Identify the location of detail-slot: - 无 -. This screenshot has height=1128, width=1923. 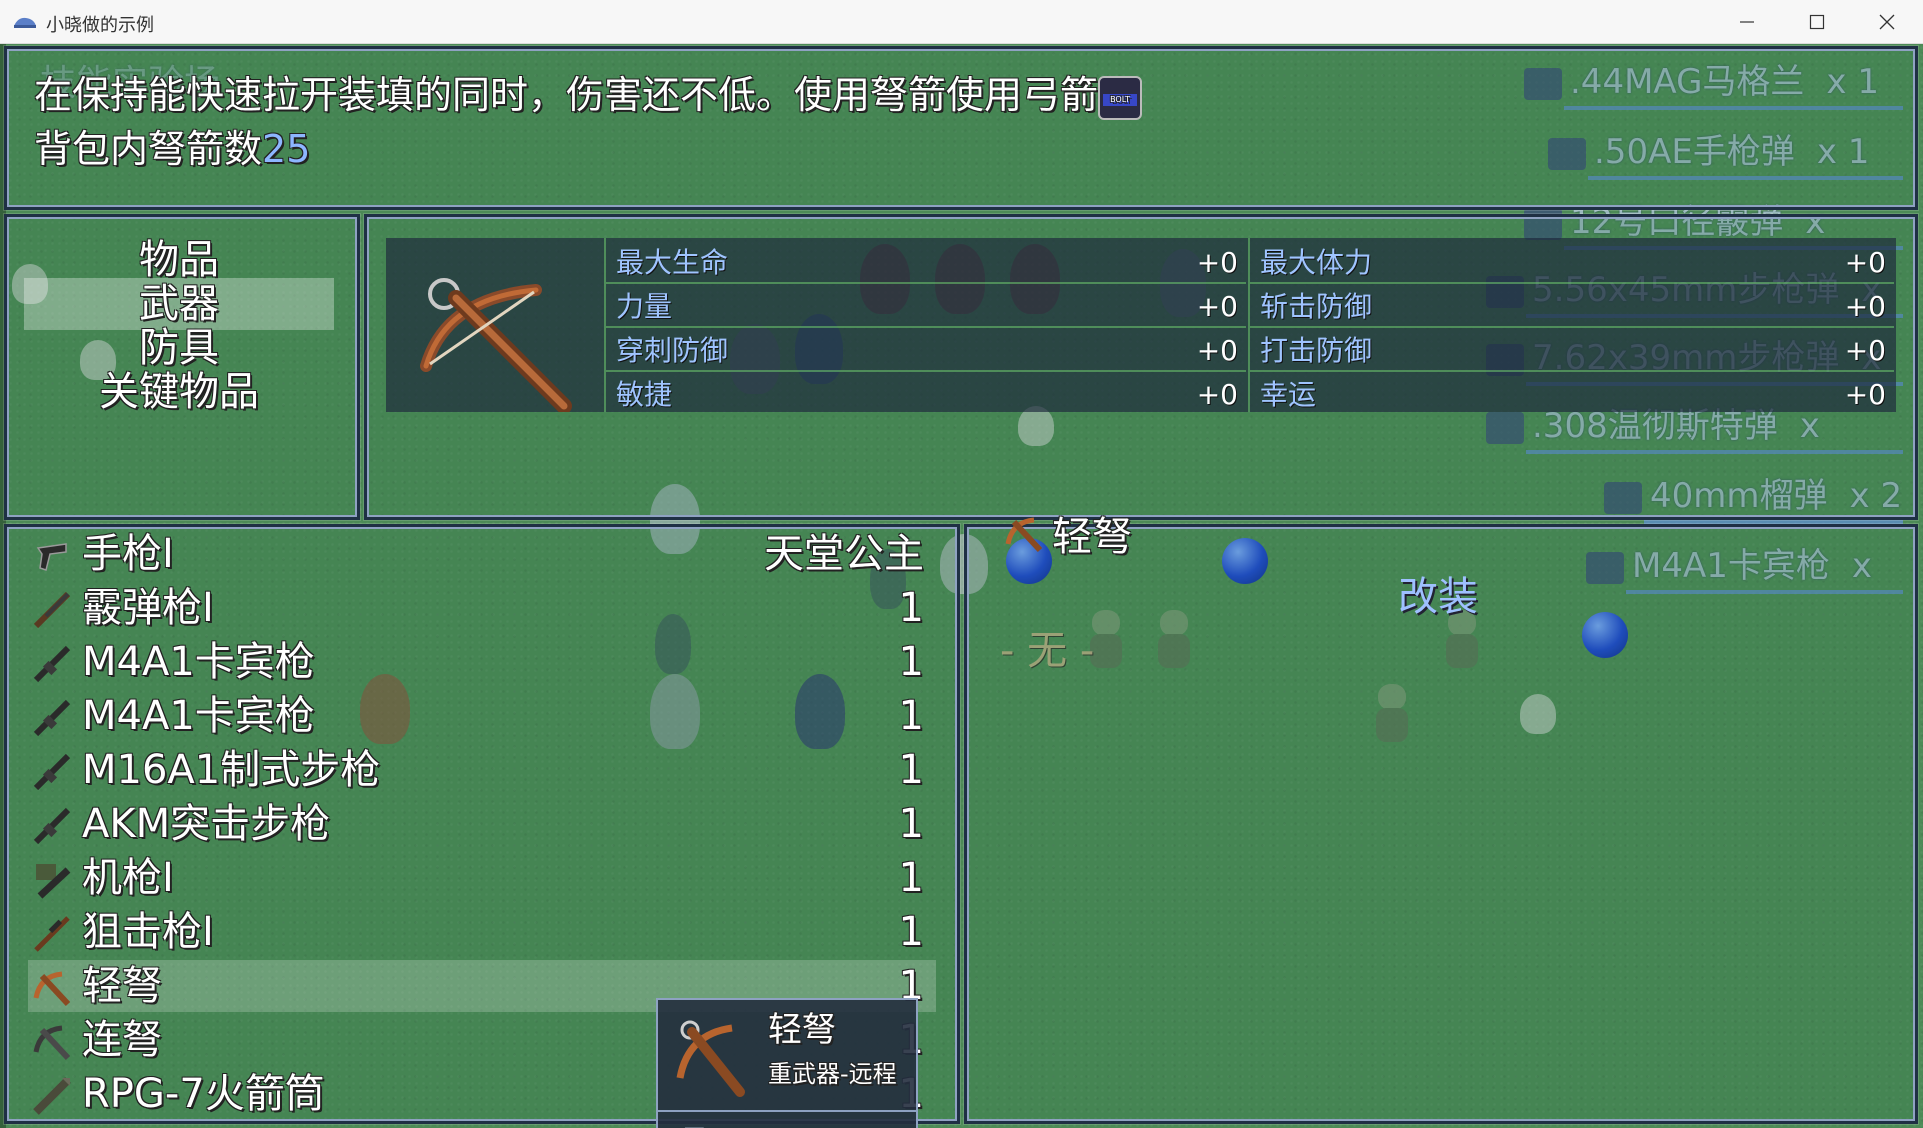
(1047, 651).